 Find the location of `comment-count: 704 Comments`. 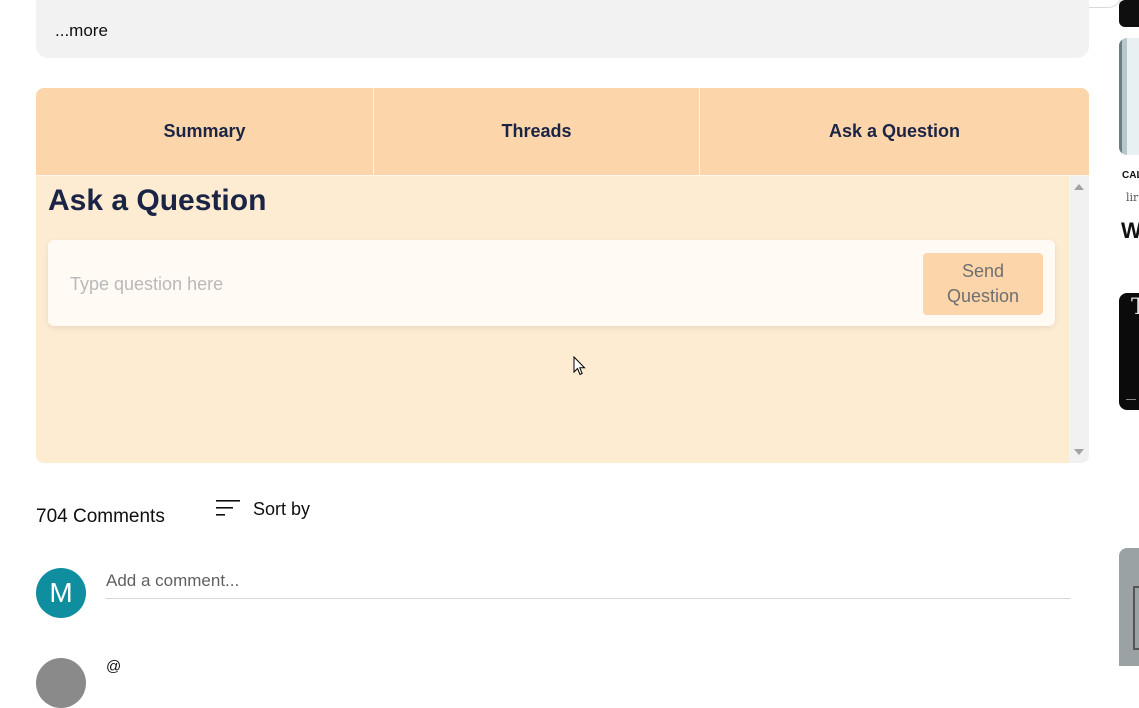

comment-count: 704 Comments is located at coordinates (100, 516).